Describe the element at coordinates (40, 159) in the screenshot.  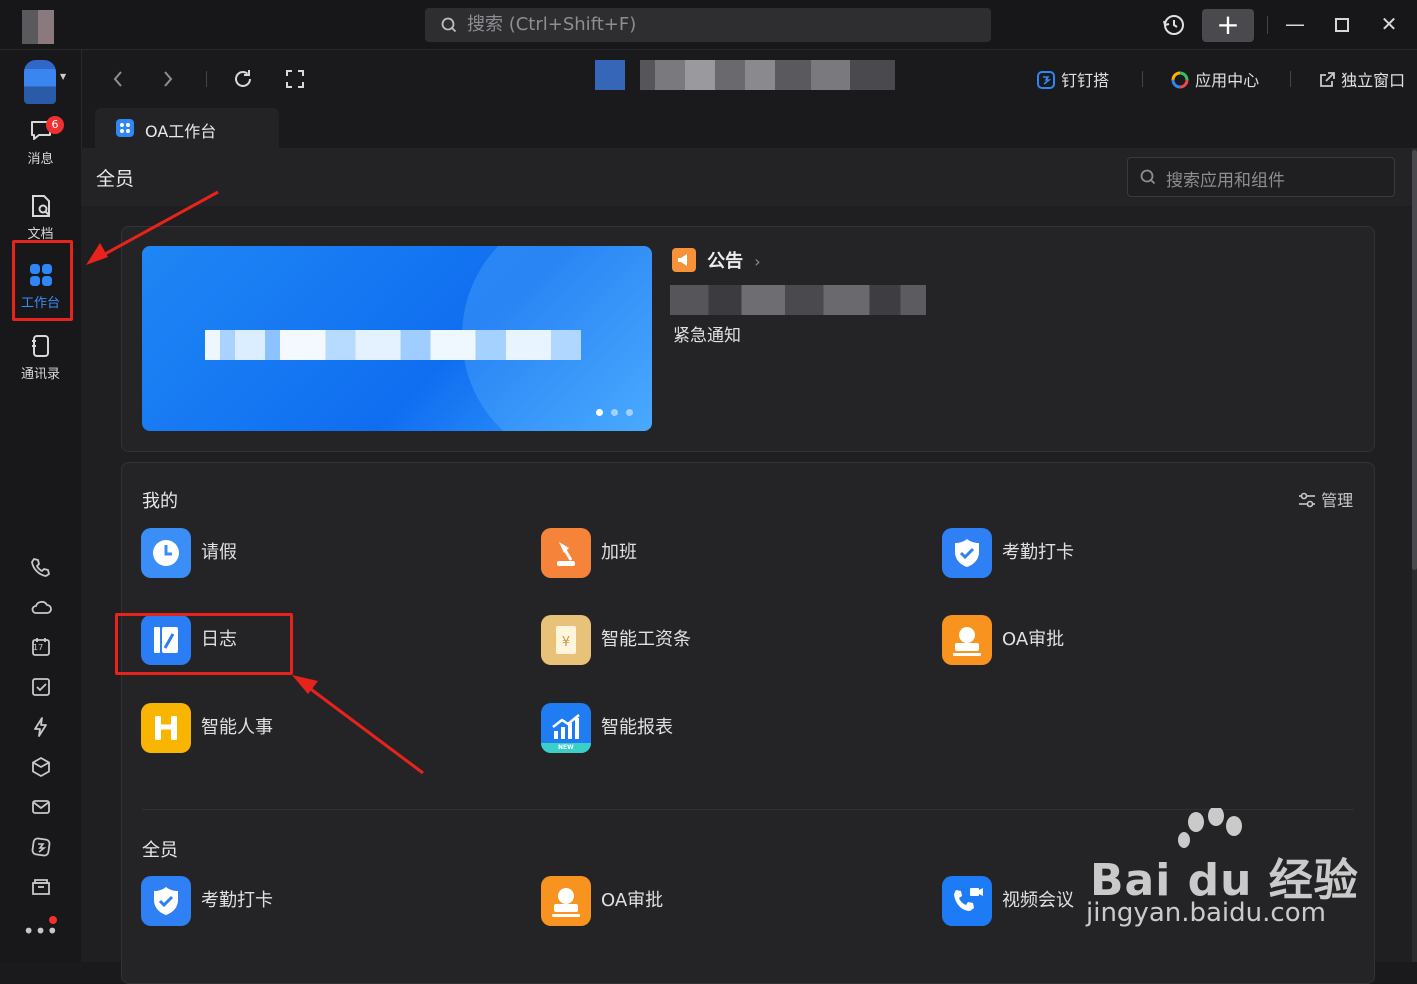
I see `sidebar-item-label: 消息` at that location.